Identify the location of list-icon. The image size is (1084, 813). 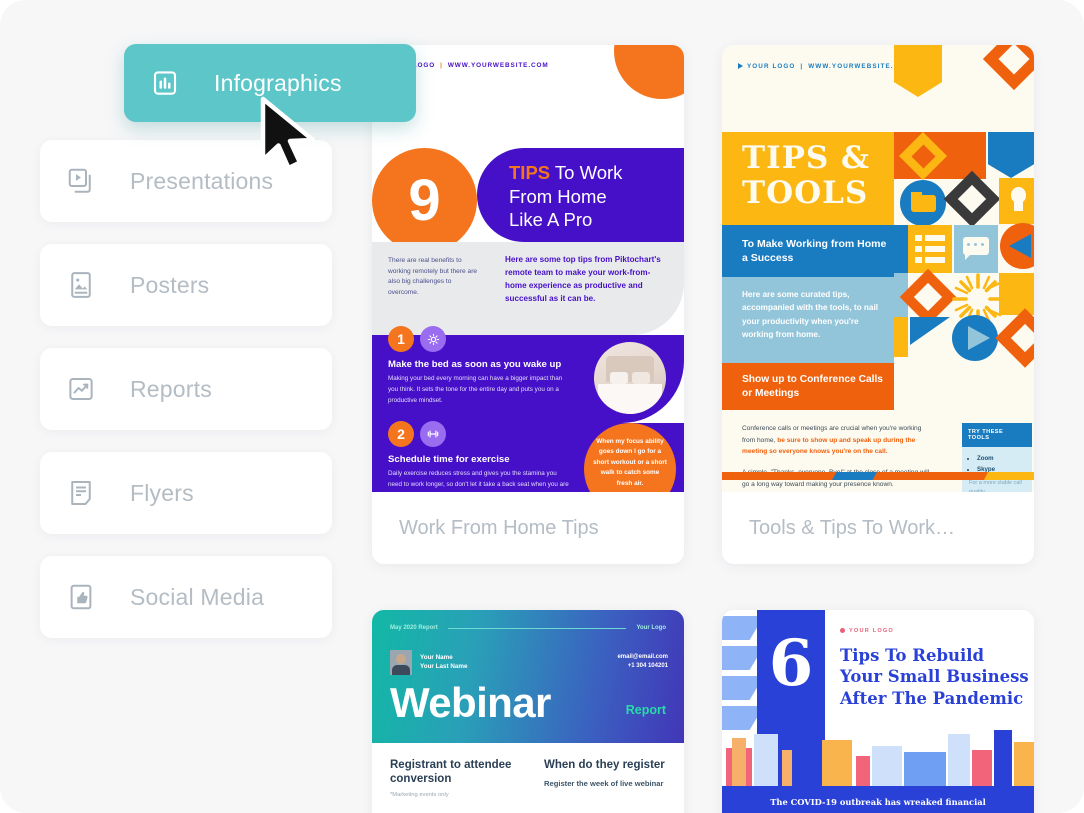
(935, 249).